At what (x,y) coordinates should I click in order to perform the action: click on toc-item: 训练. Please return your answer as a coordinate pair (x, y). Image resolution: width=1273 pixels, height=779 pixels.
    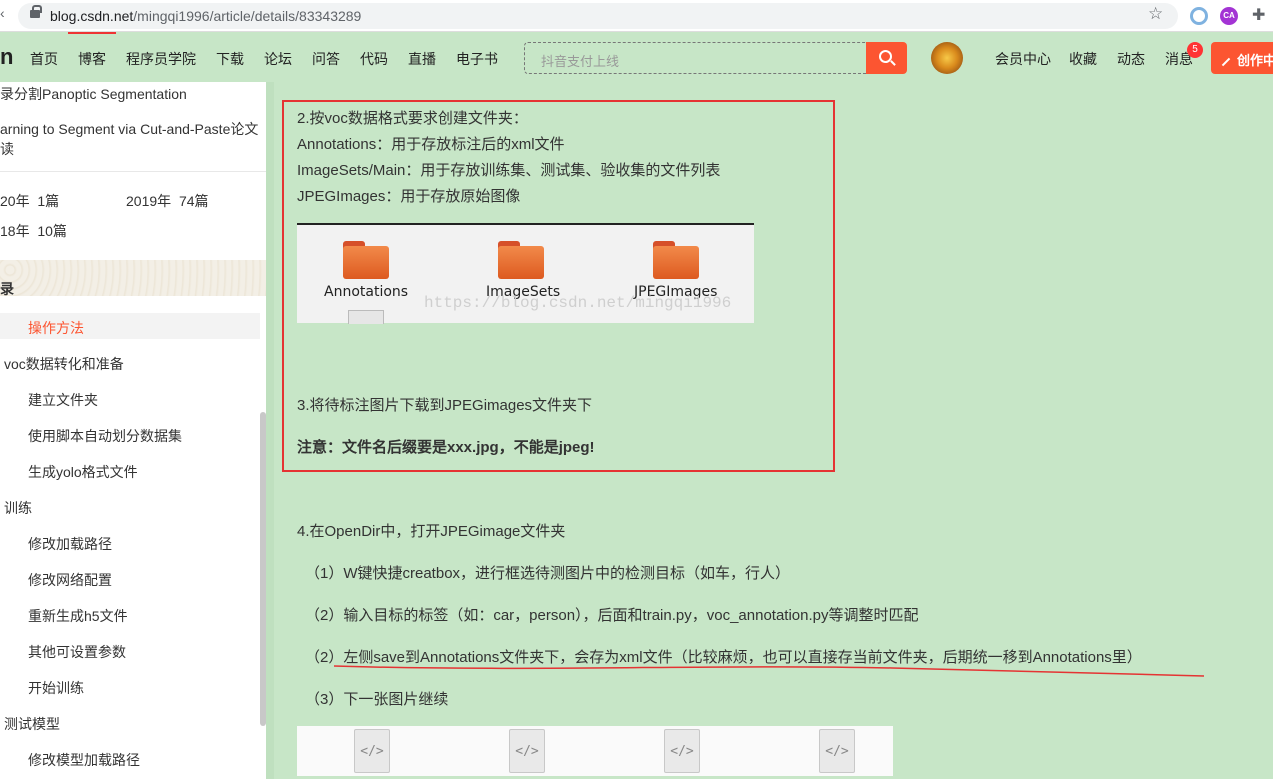
    Looking at the image, I should click on (18, 508).